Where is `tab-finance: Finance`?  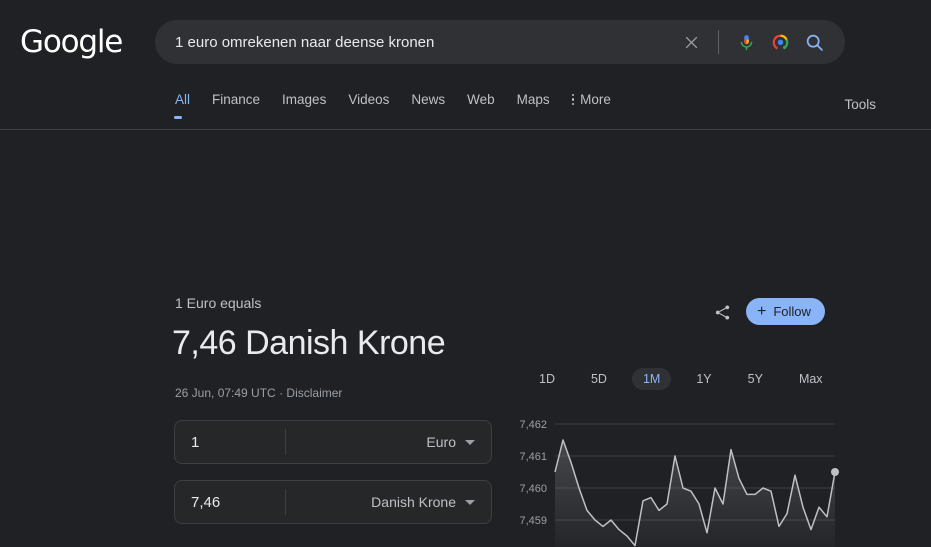
tab-finance: Finance is located at coordinates (243, 105).